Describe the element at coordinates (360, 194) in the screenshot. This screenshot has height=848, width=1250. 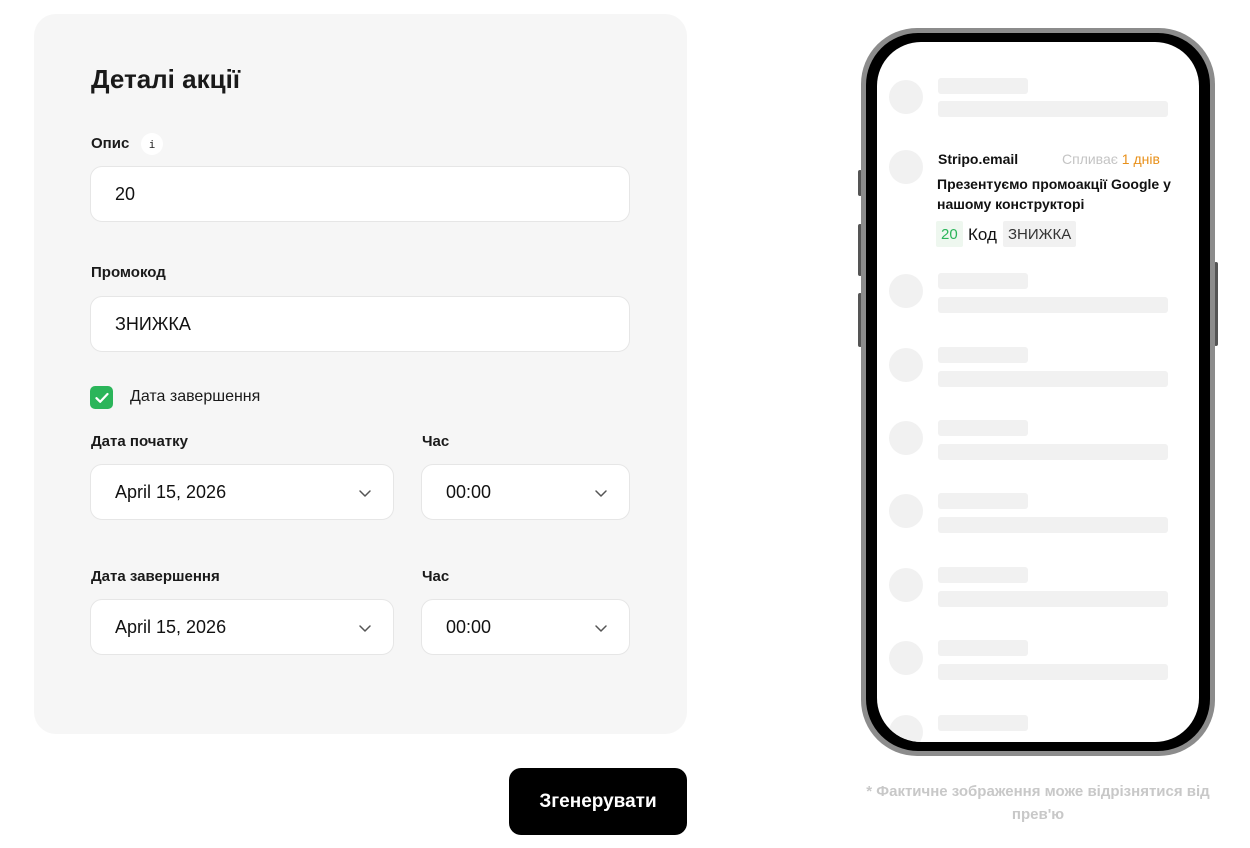
I see `description-input: 20` at that location.